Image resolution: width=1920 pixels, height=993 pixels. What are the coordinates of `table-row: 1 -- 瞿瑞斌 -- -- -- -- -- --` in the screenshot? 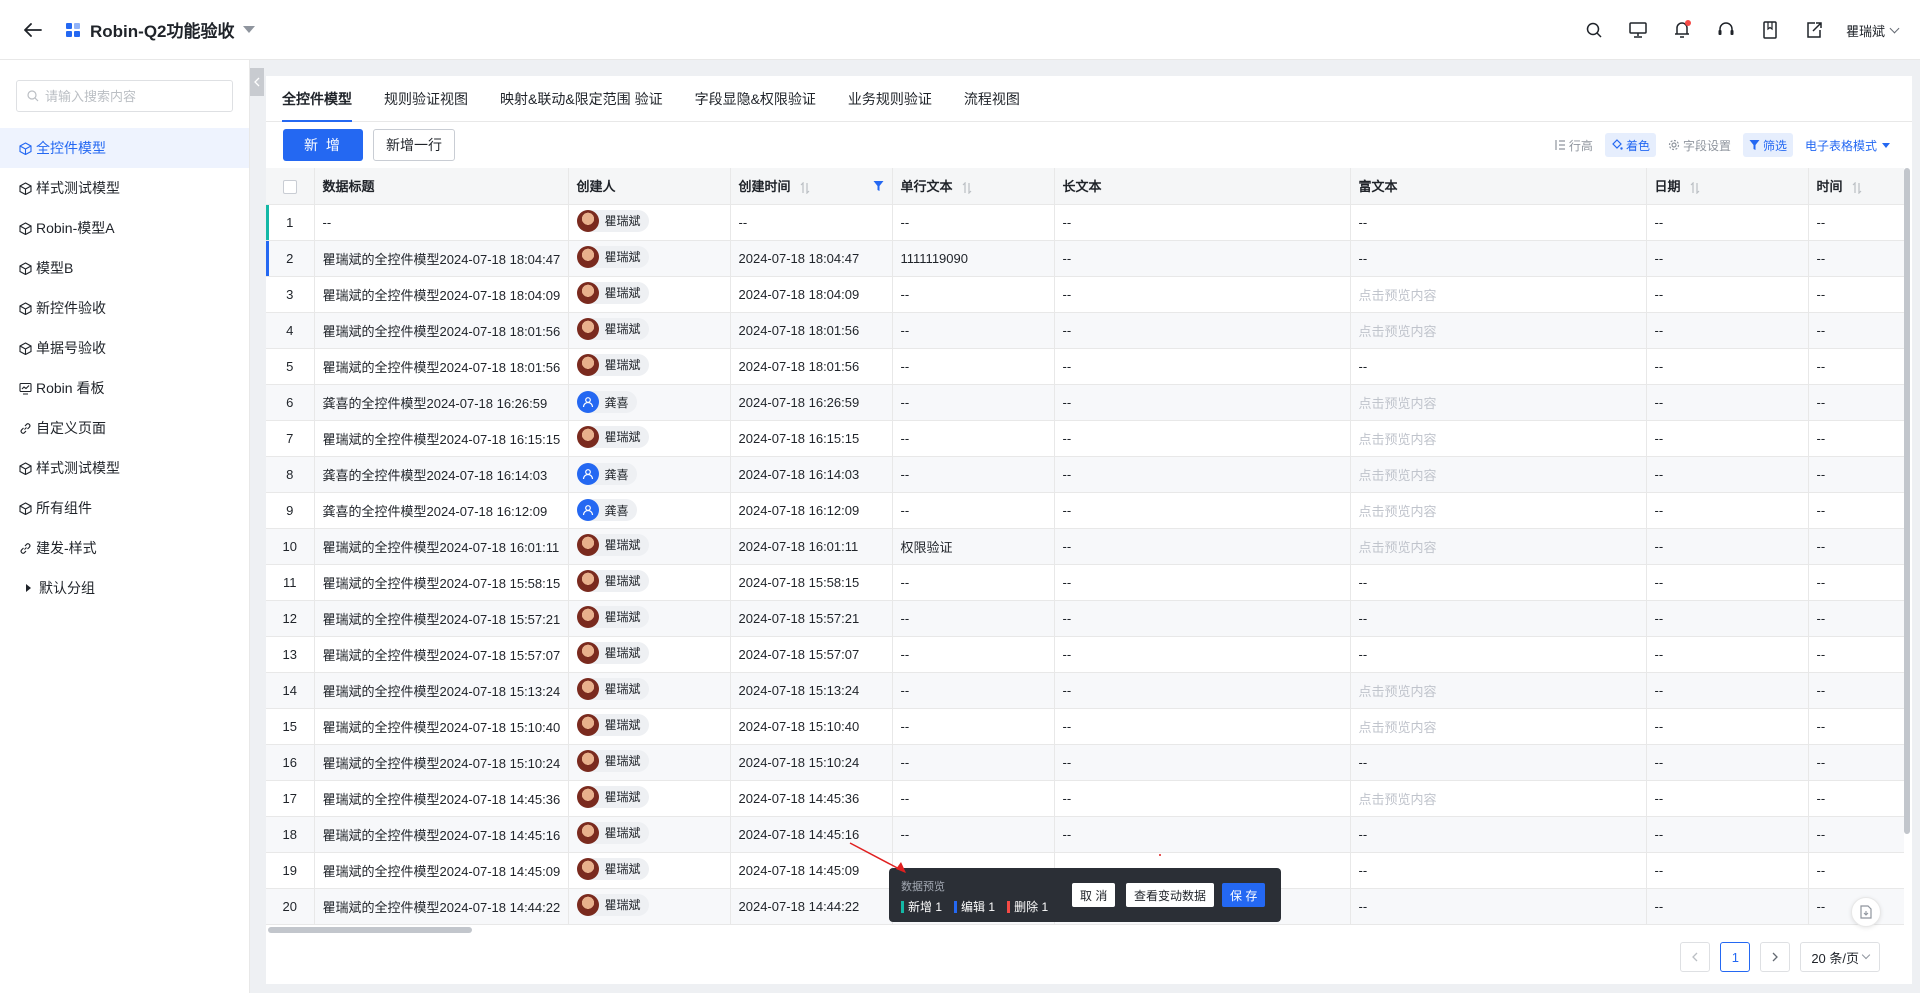 It's located at (1085, 222).